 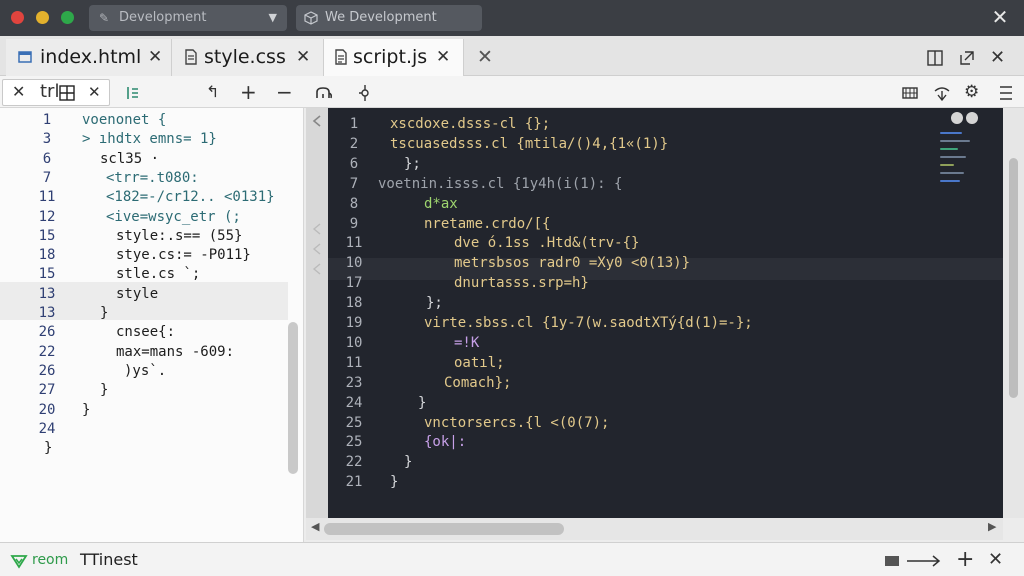 I want to click on grid-icon, so click(x=67, y=92).